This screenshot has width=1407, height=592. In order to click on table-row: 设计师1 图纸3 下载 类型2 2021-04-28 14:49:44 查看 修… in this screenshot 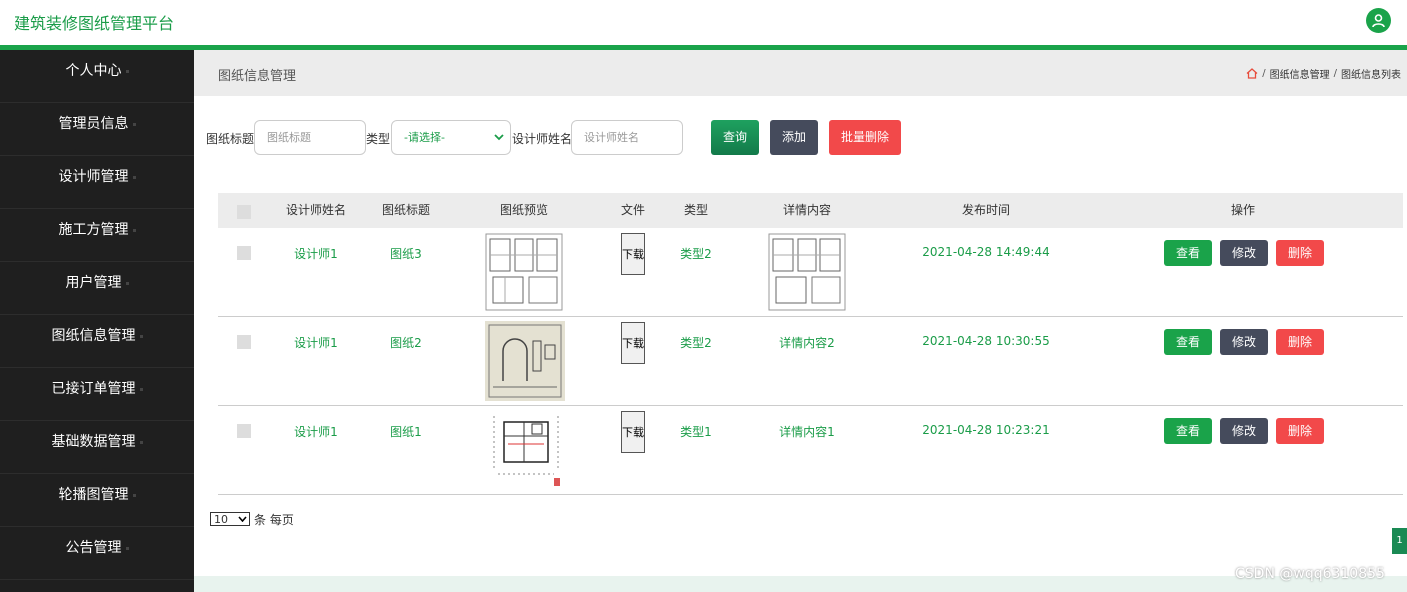, I will do `click(810, 272)`.